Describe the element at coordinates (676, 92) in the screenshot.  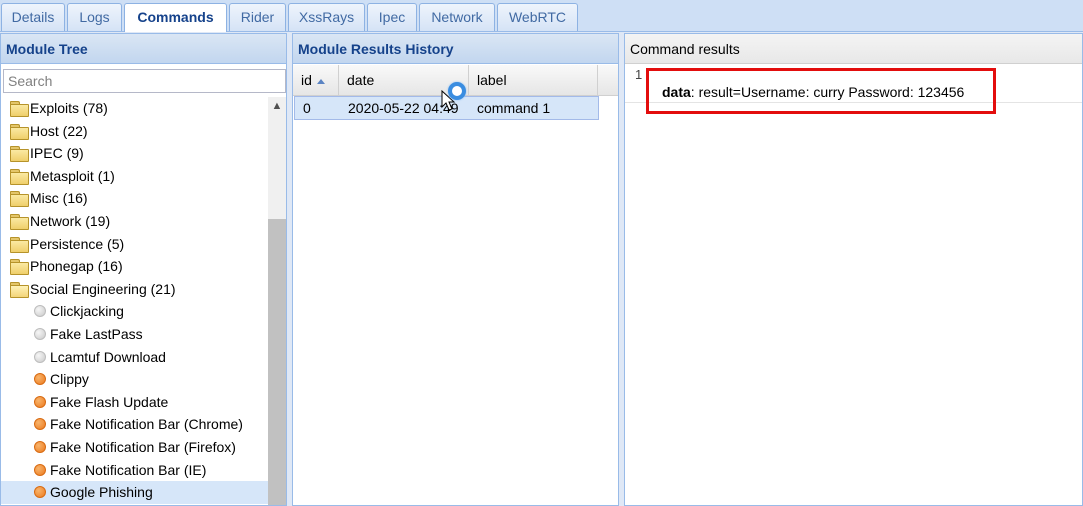
I see `result-key: data` at that location.